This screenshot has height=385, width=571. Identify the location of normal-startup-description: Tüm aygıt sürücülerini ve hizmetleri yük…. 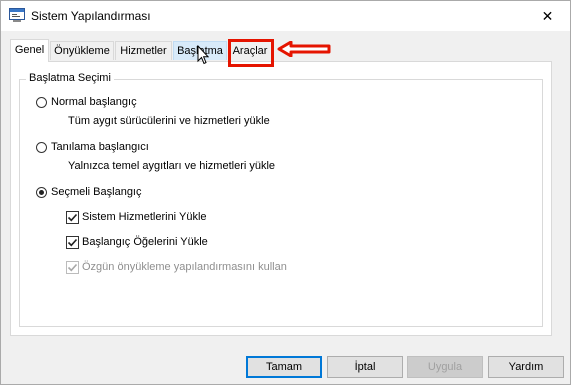
(169, 121).